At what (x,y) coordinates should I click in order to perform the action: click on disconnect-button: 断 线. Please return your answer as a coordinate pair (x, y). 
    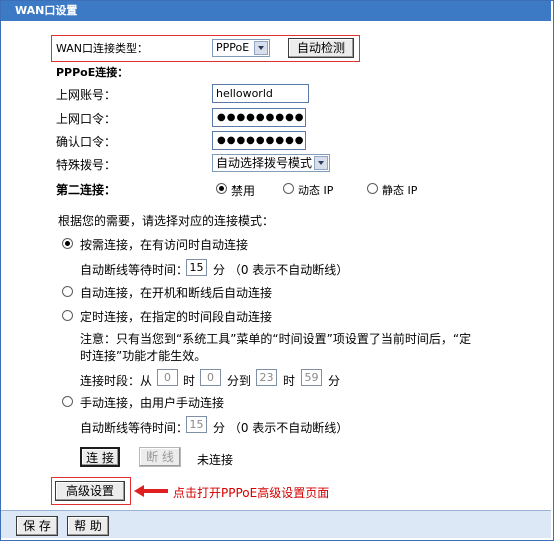
    Looking at the image, I should click on (160, 457).